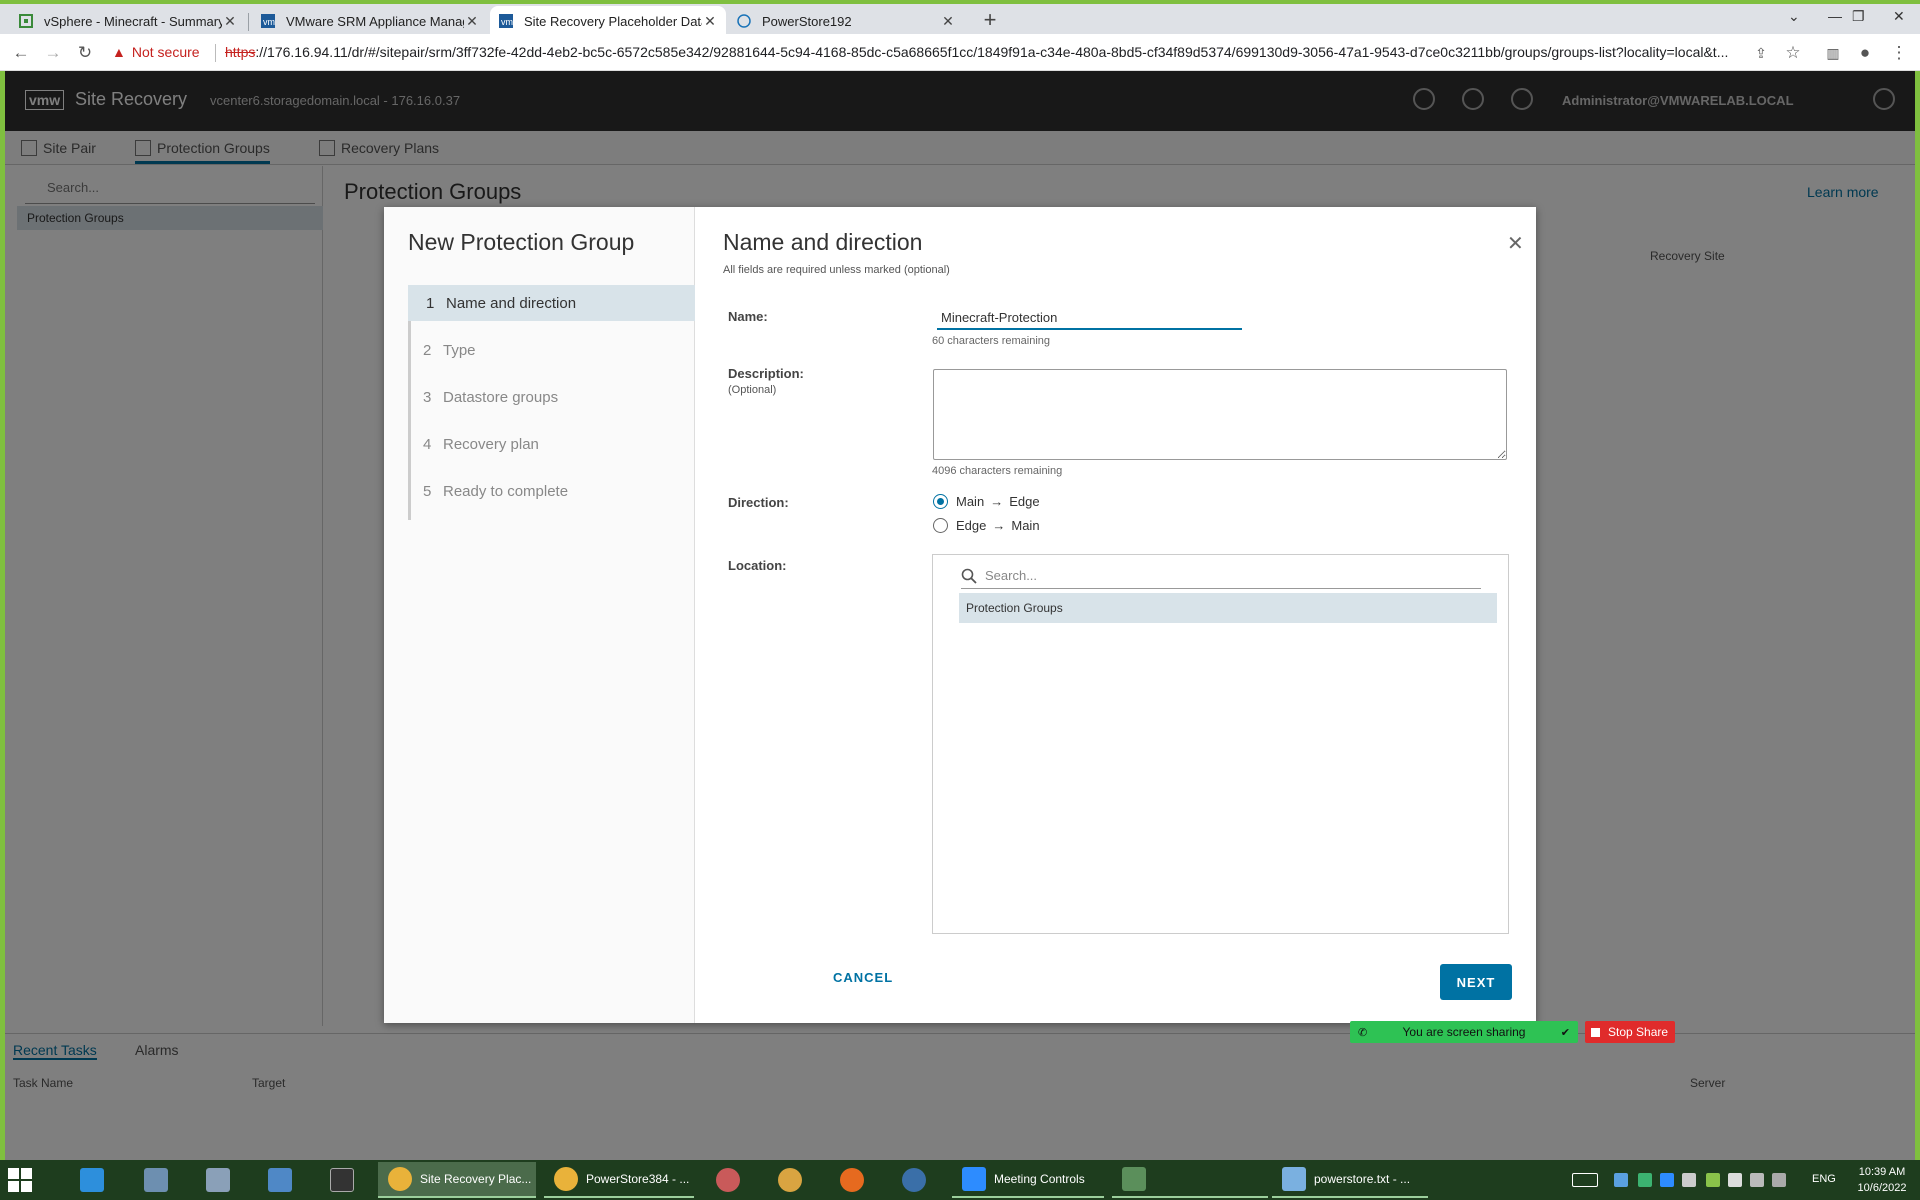 The image size is (1920, 1200). I want to click on tab-vsphere-summary: vSphere - Minecraft - Summary ✕, so click(128, 21).